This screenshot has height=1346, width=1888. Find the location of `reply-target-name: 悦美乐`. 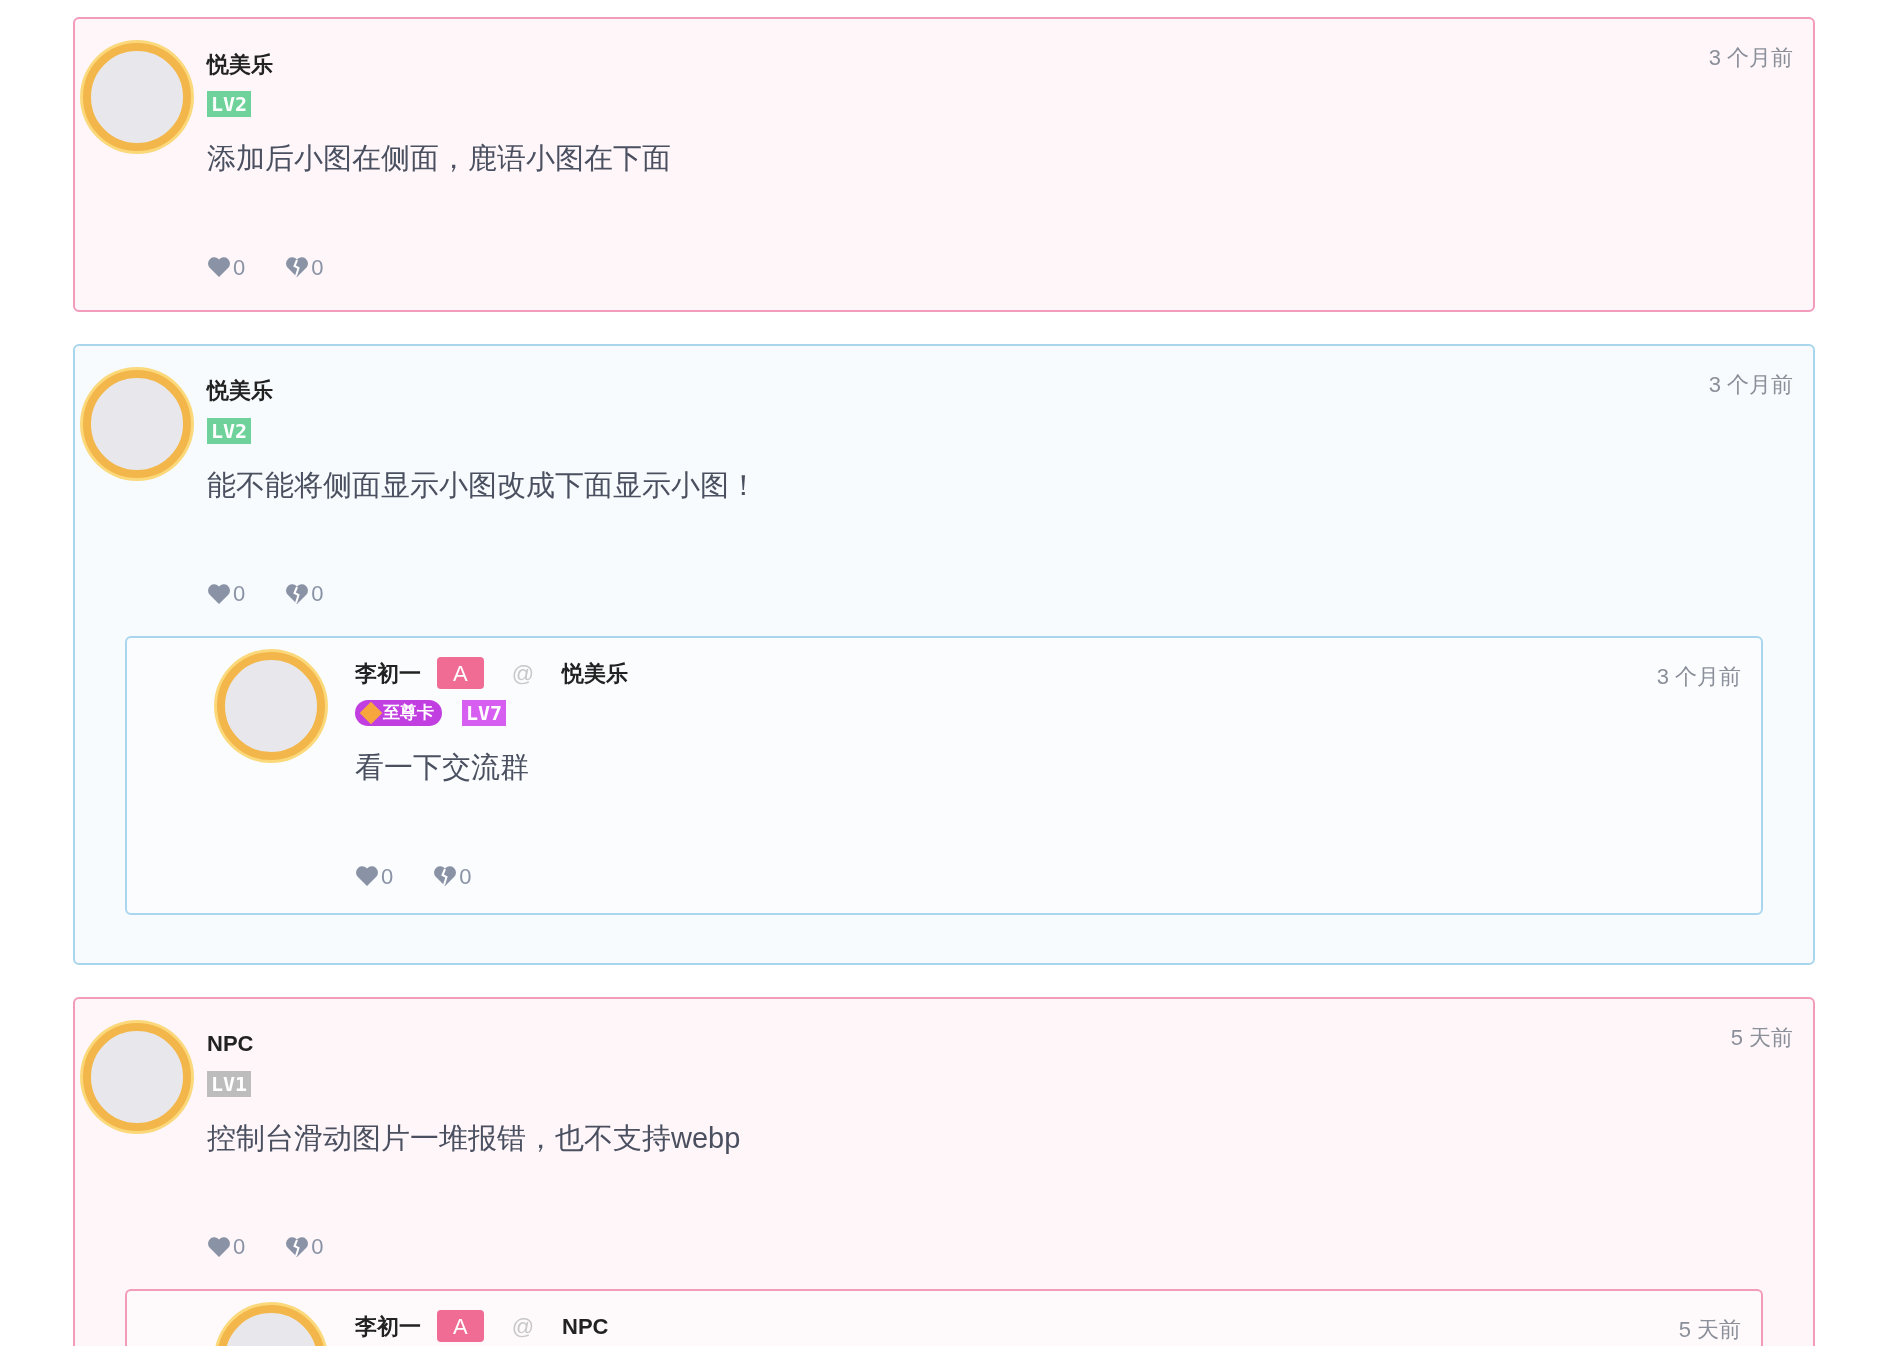

reply-target-name: 悦美乐 is located at coordinates (595, 673).